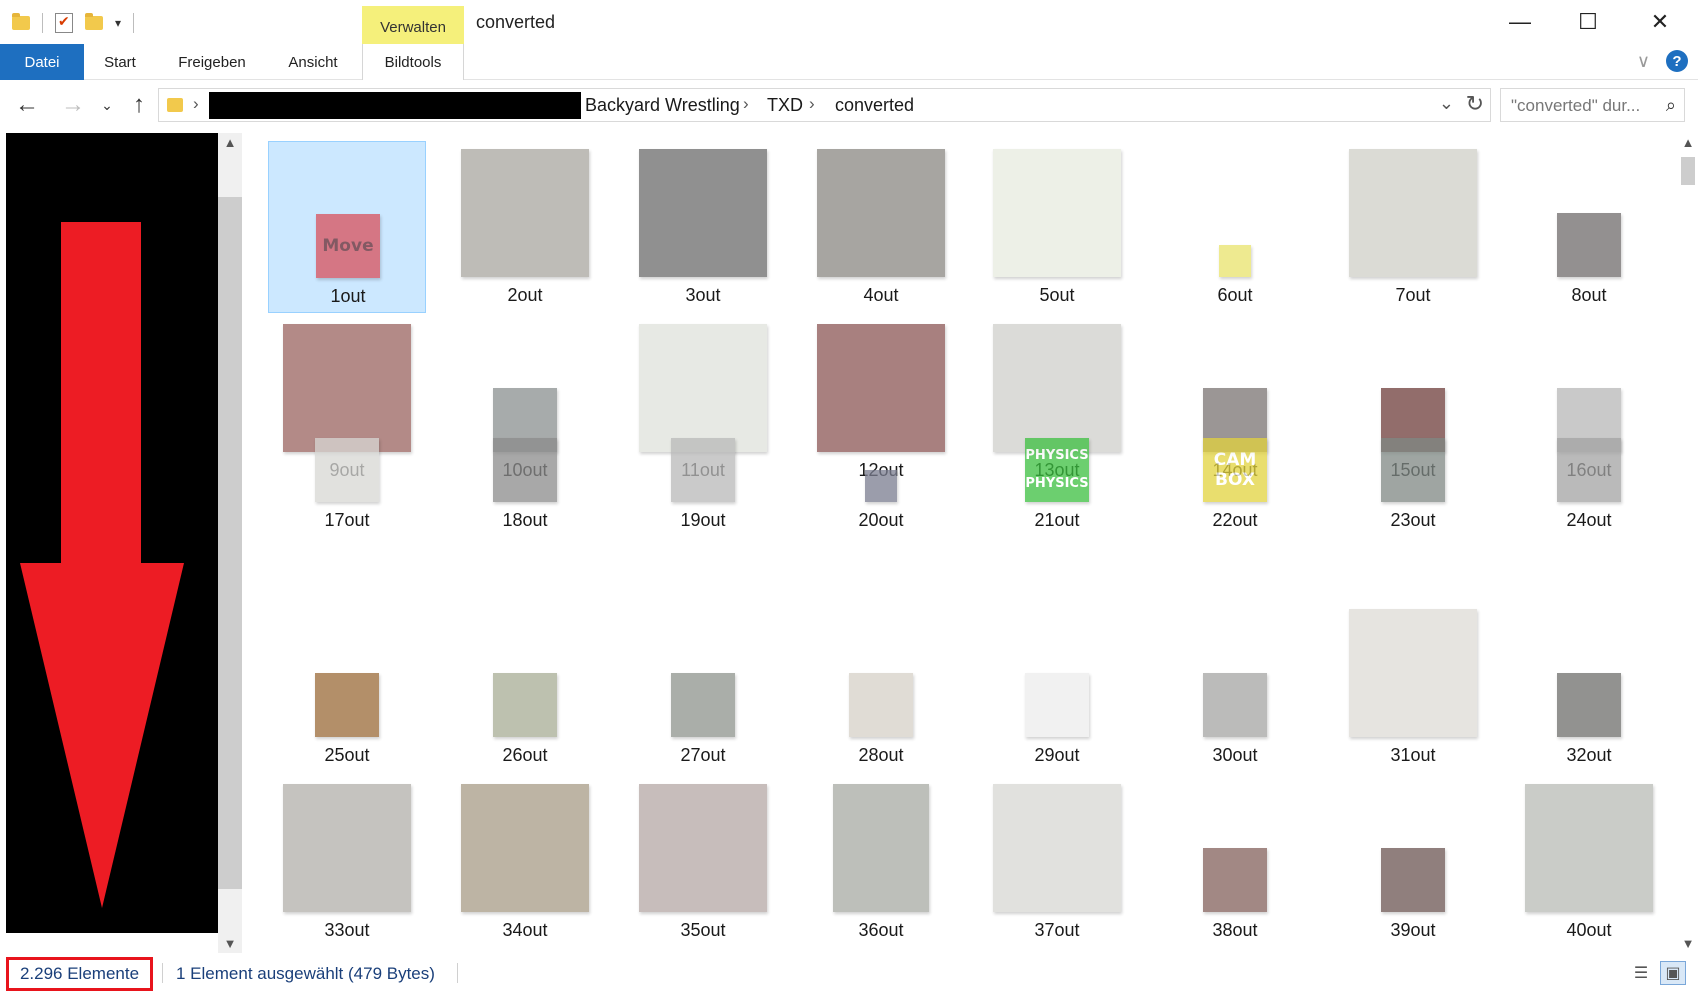  What do you see at coordinates (1589, 482) in the screenshot?
I see `file-item: 24out` at bounding box center [1589, 482].